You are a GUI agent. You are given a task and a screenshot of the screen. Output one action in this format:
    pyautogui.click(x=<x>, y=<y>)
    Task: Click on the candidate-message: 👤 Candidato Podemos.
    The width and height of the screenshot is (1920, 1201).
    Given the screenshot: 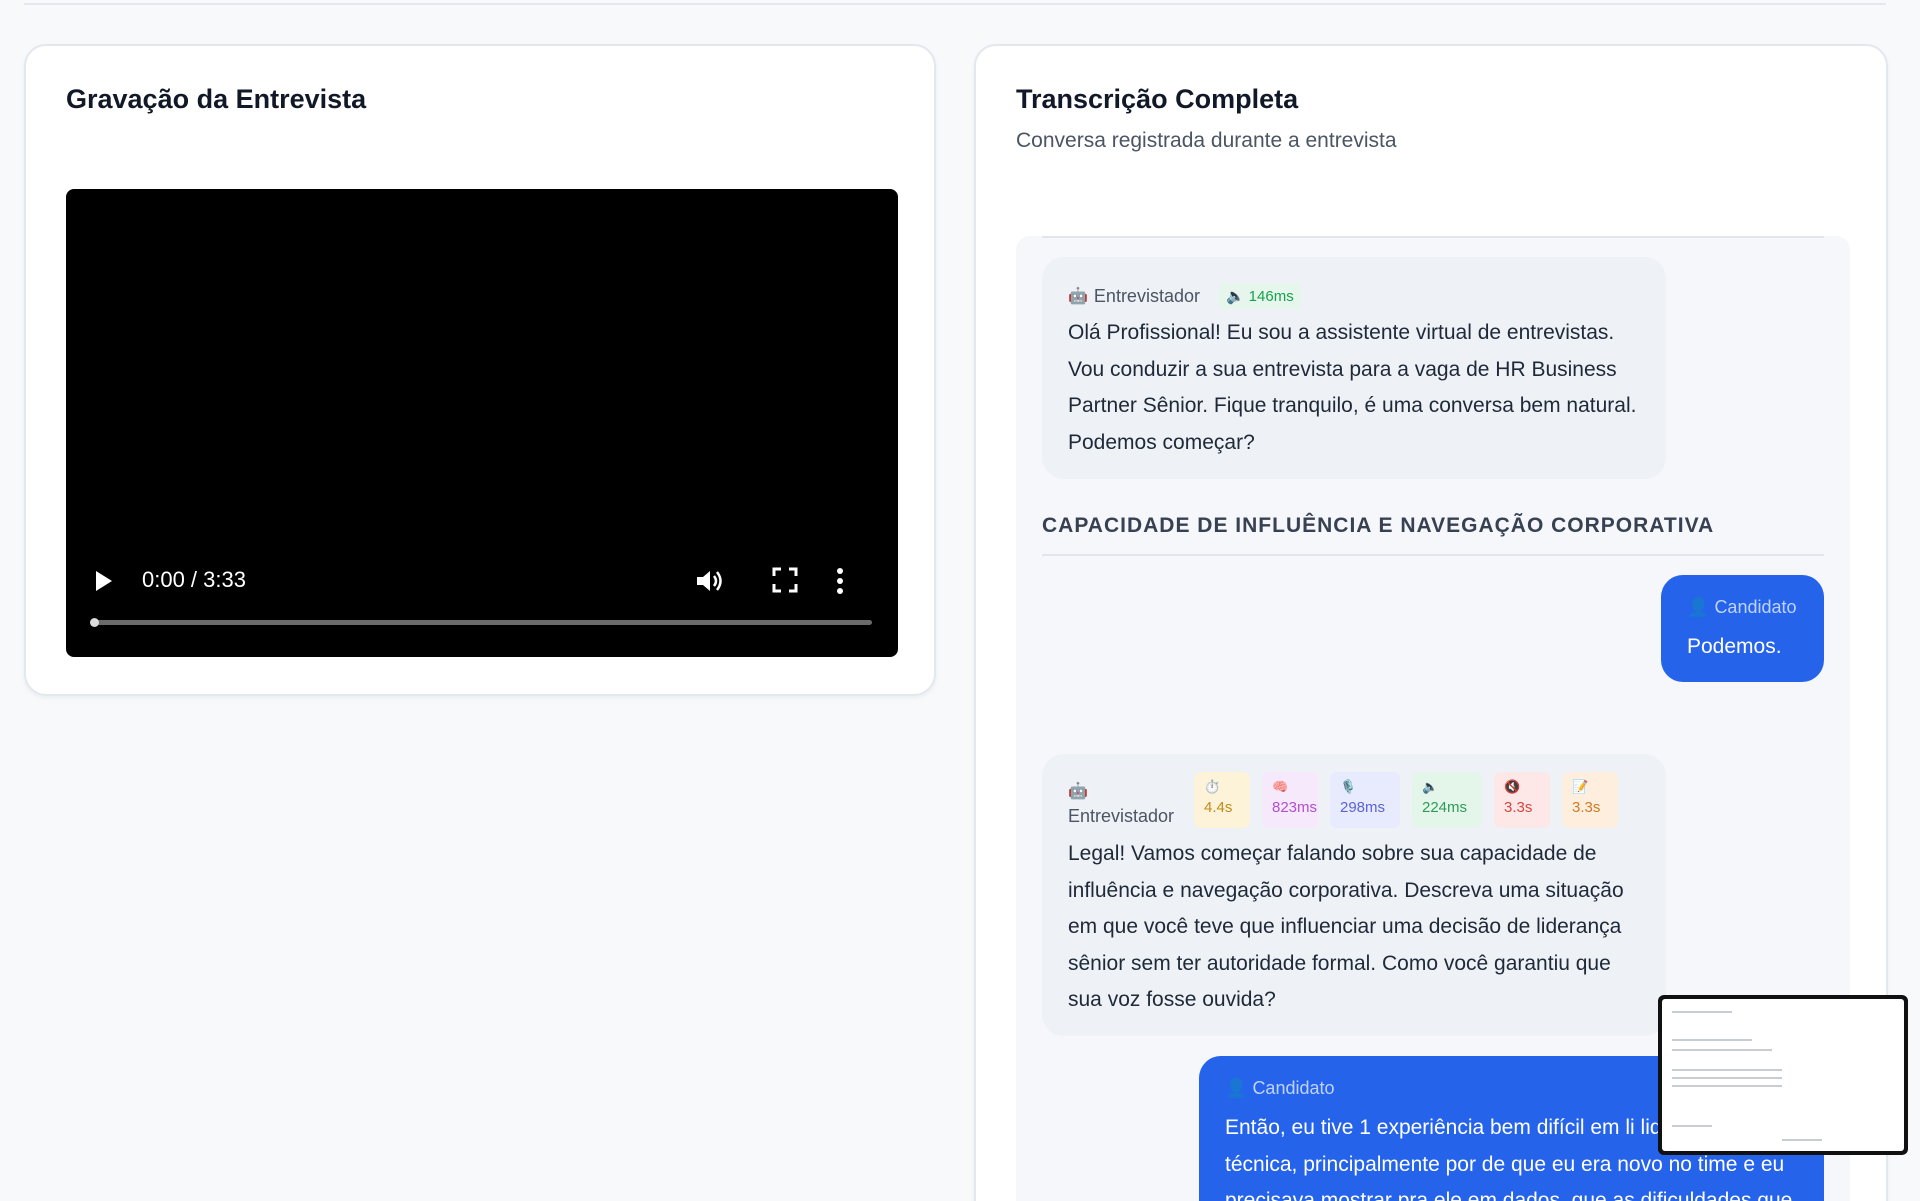 What is the action you would take?
    pyautogui.click(x=1742, y=628)
    